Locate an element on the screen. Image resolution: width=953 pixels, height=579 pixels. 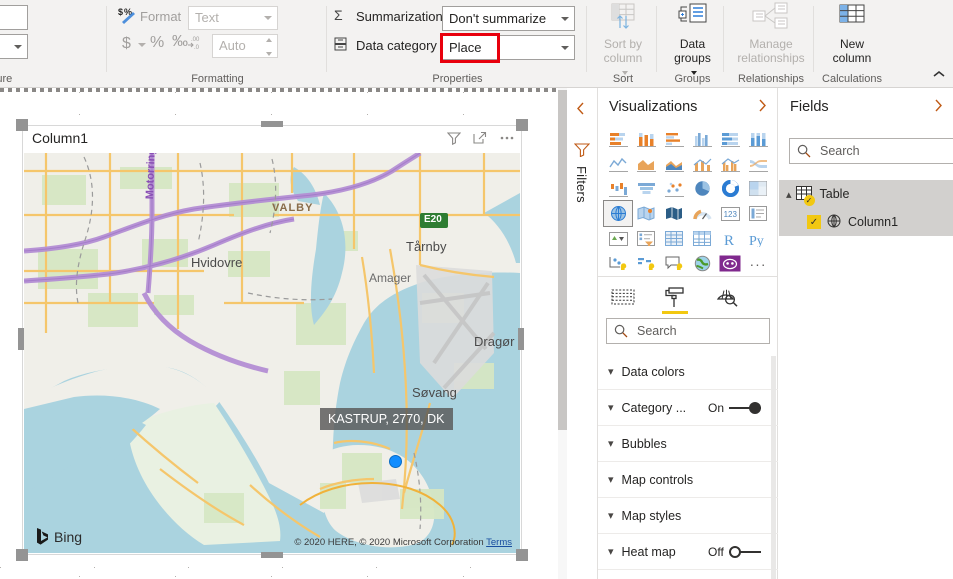
magnifier-icon is located at coordinates (727, 298).